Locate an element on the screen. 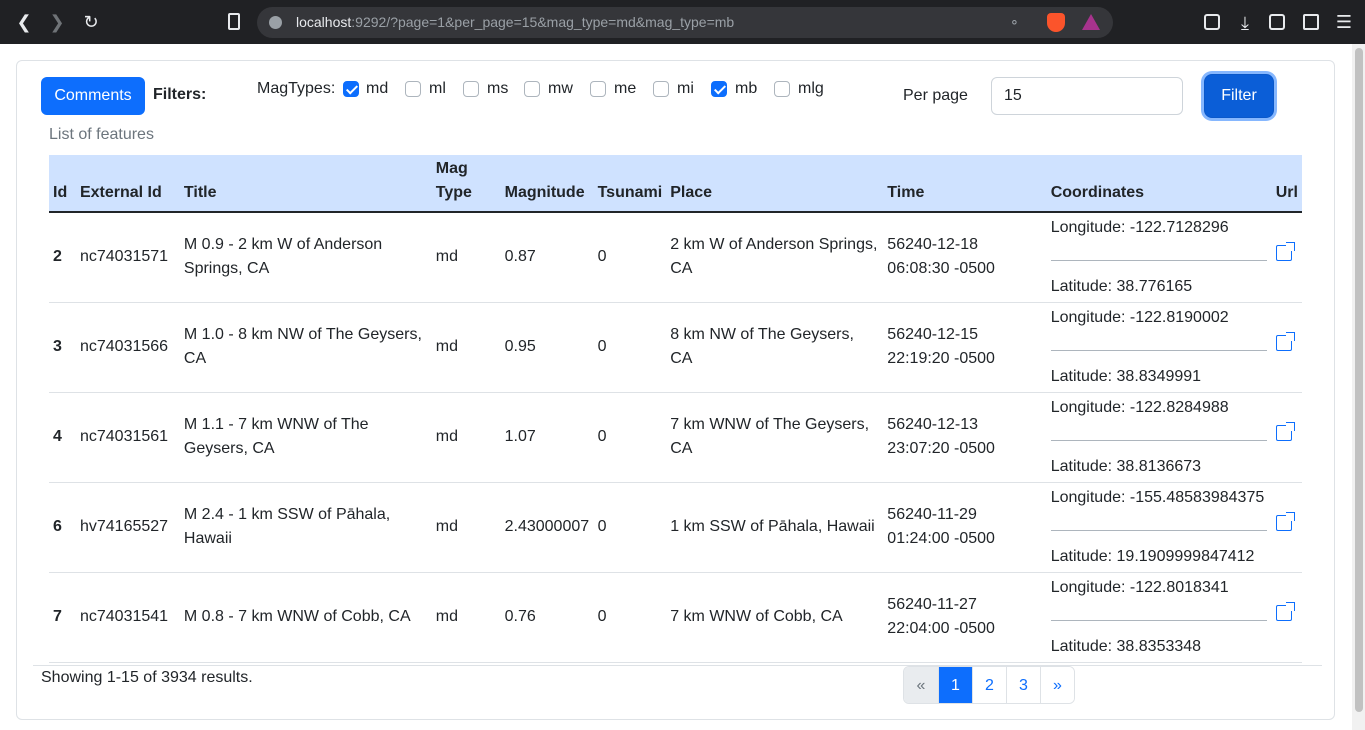 The image size is (1365, 730). bookmark-icon is located at coordinates (234, 21).